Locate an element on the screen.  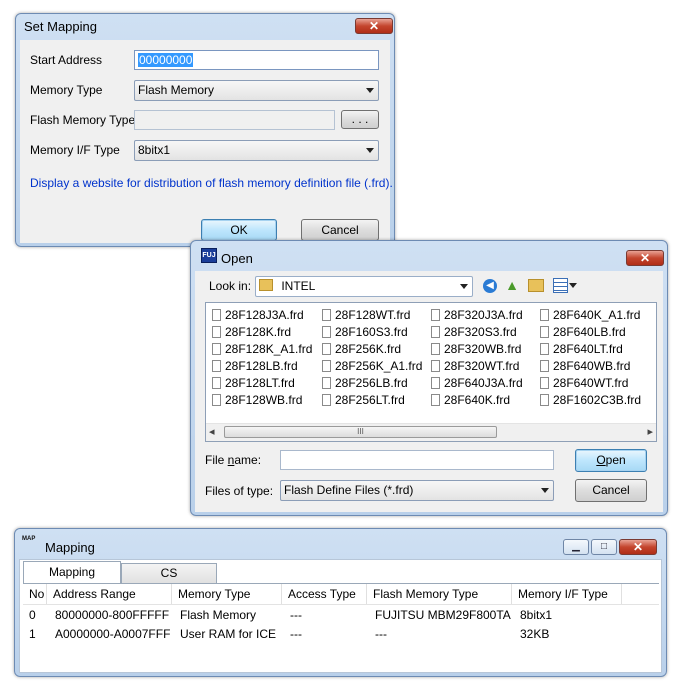
cell-address-range: 80000000-800FFFFF is located at coordinates (112, 615).